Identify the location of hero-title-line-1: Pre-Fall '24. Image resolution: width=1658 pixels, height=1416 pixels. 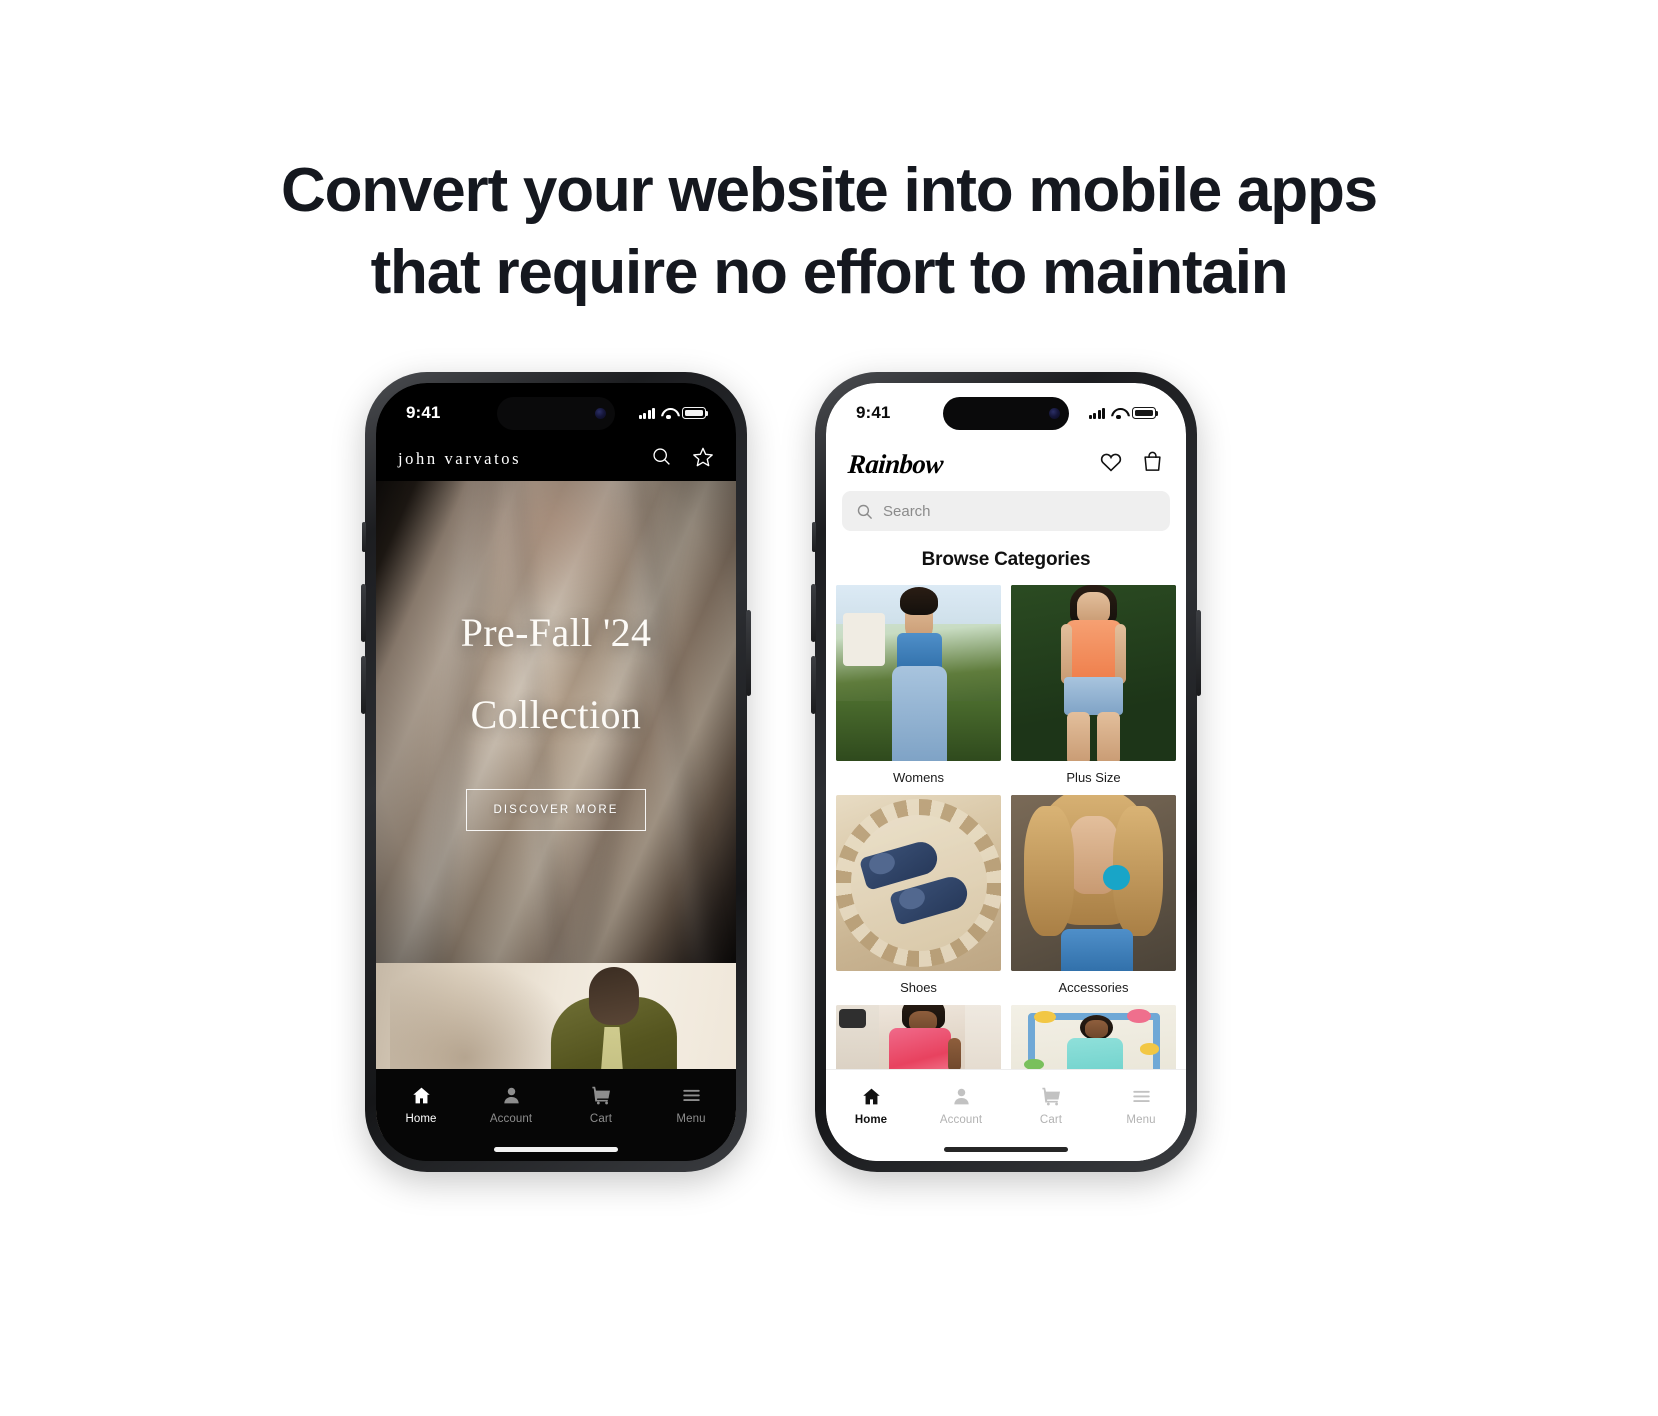
(556, 632).